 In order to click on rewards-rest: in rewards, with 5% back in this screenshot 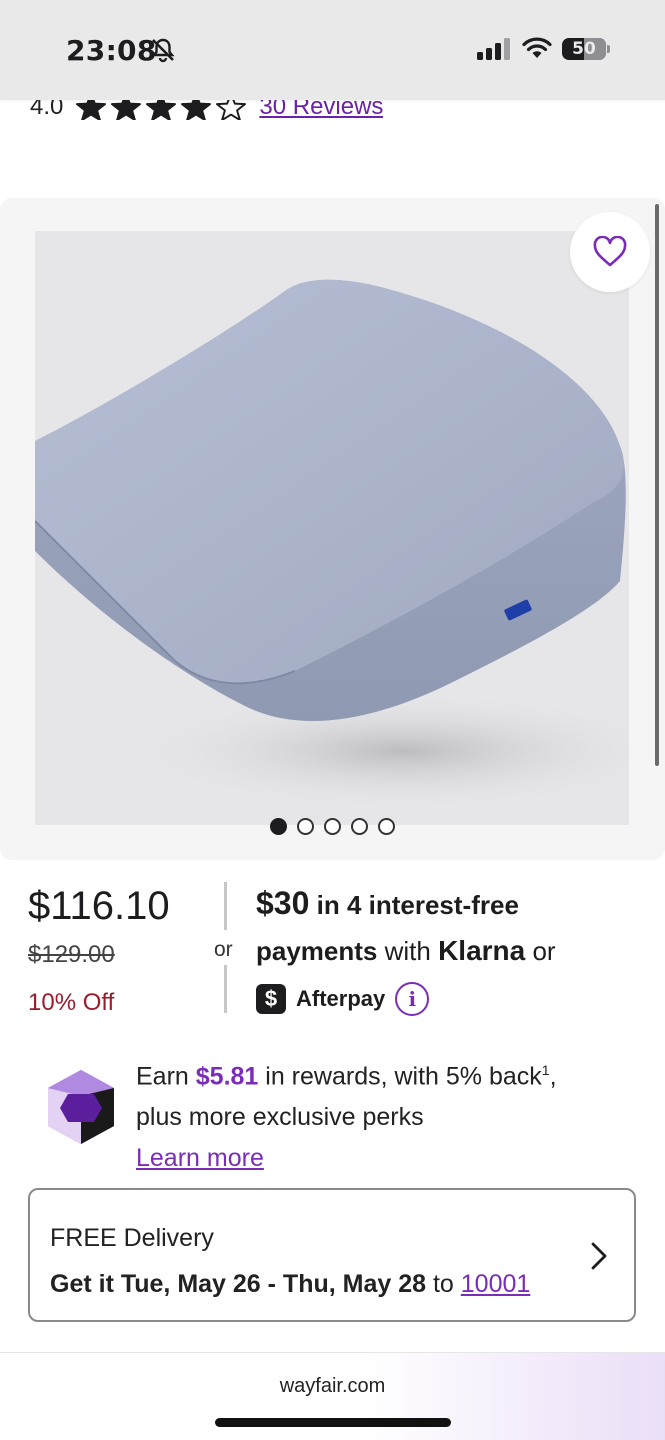, I will do `click(400, 1076)`.